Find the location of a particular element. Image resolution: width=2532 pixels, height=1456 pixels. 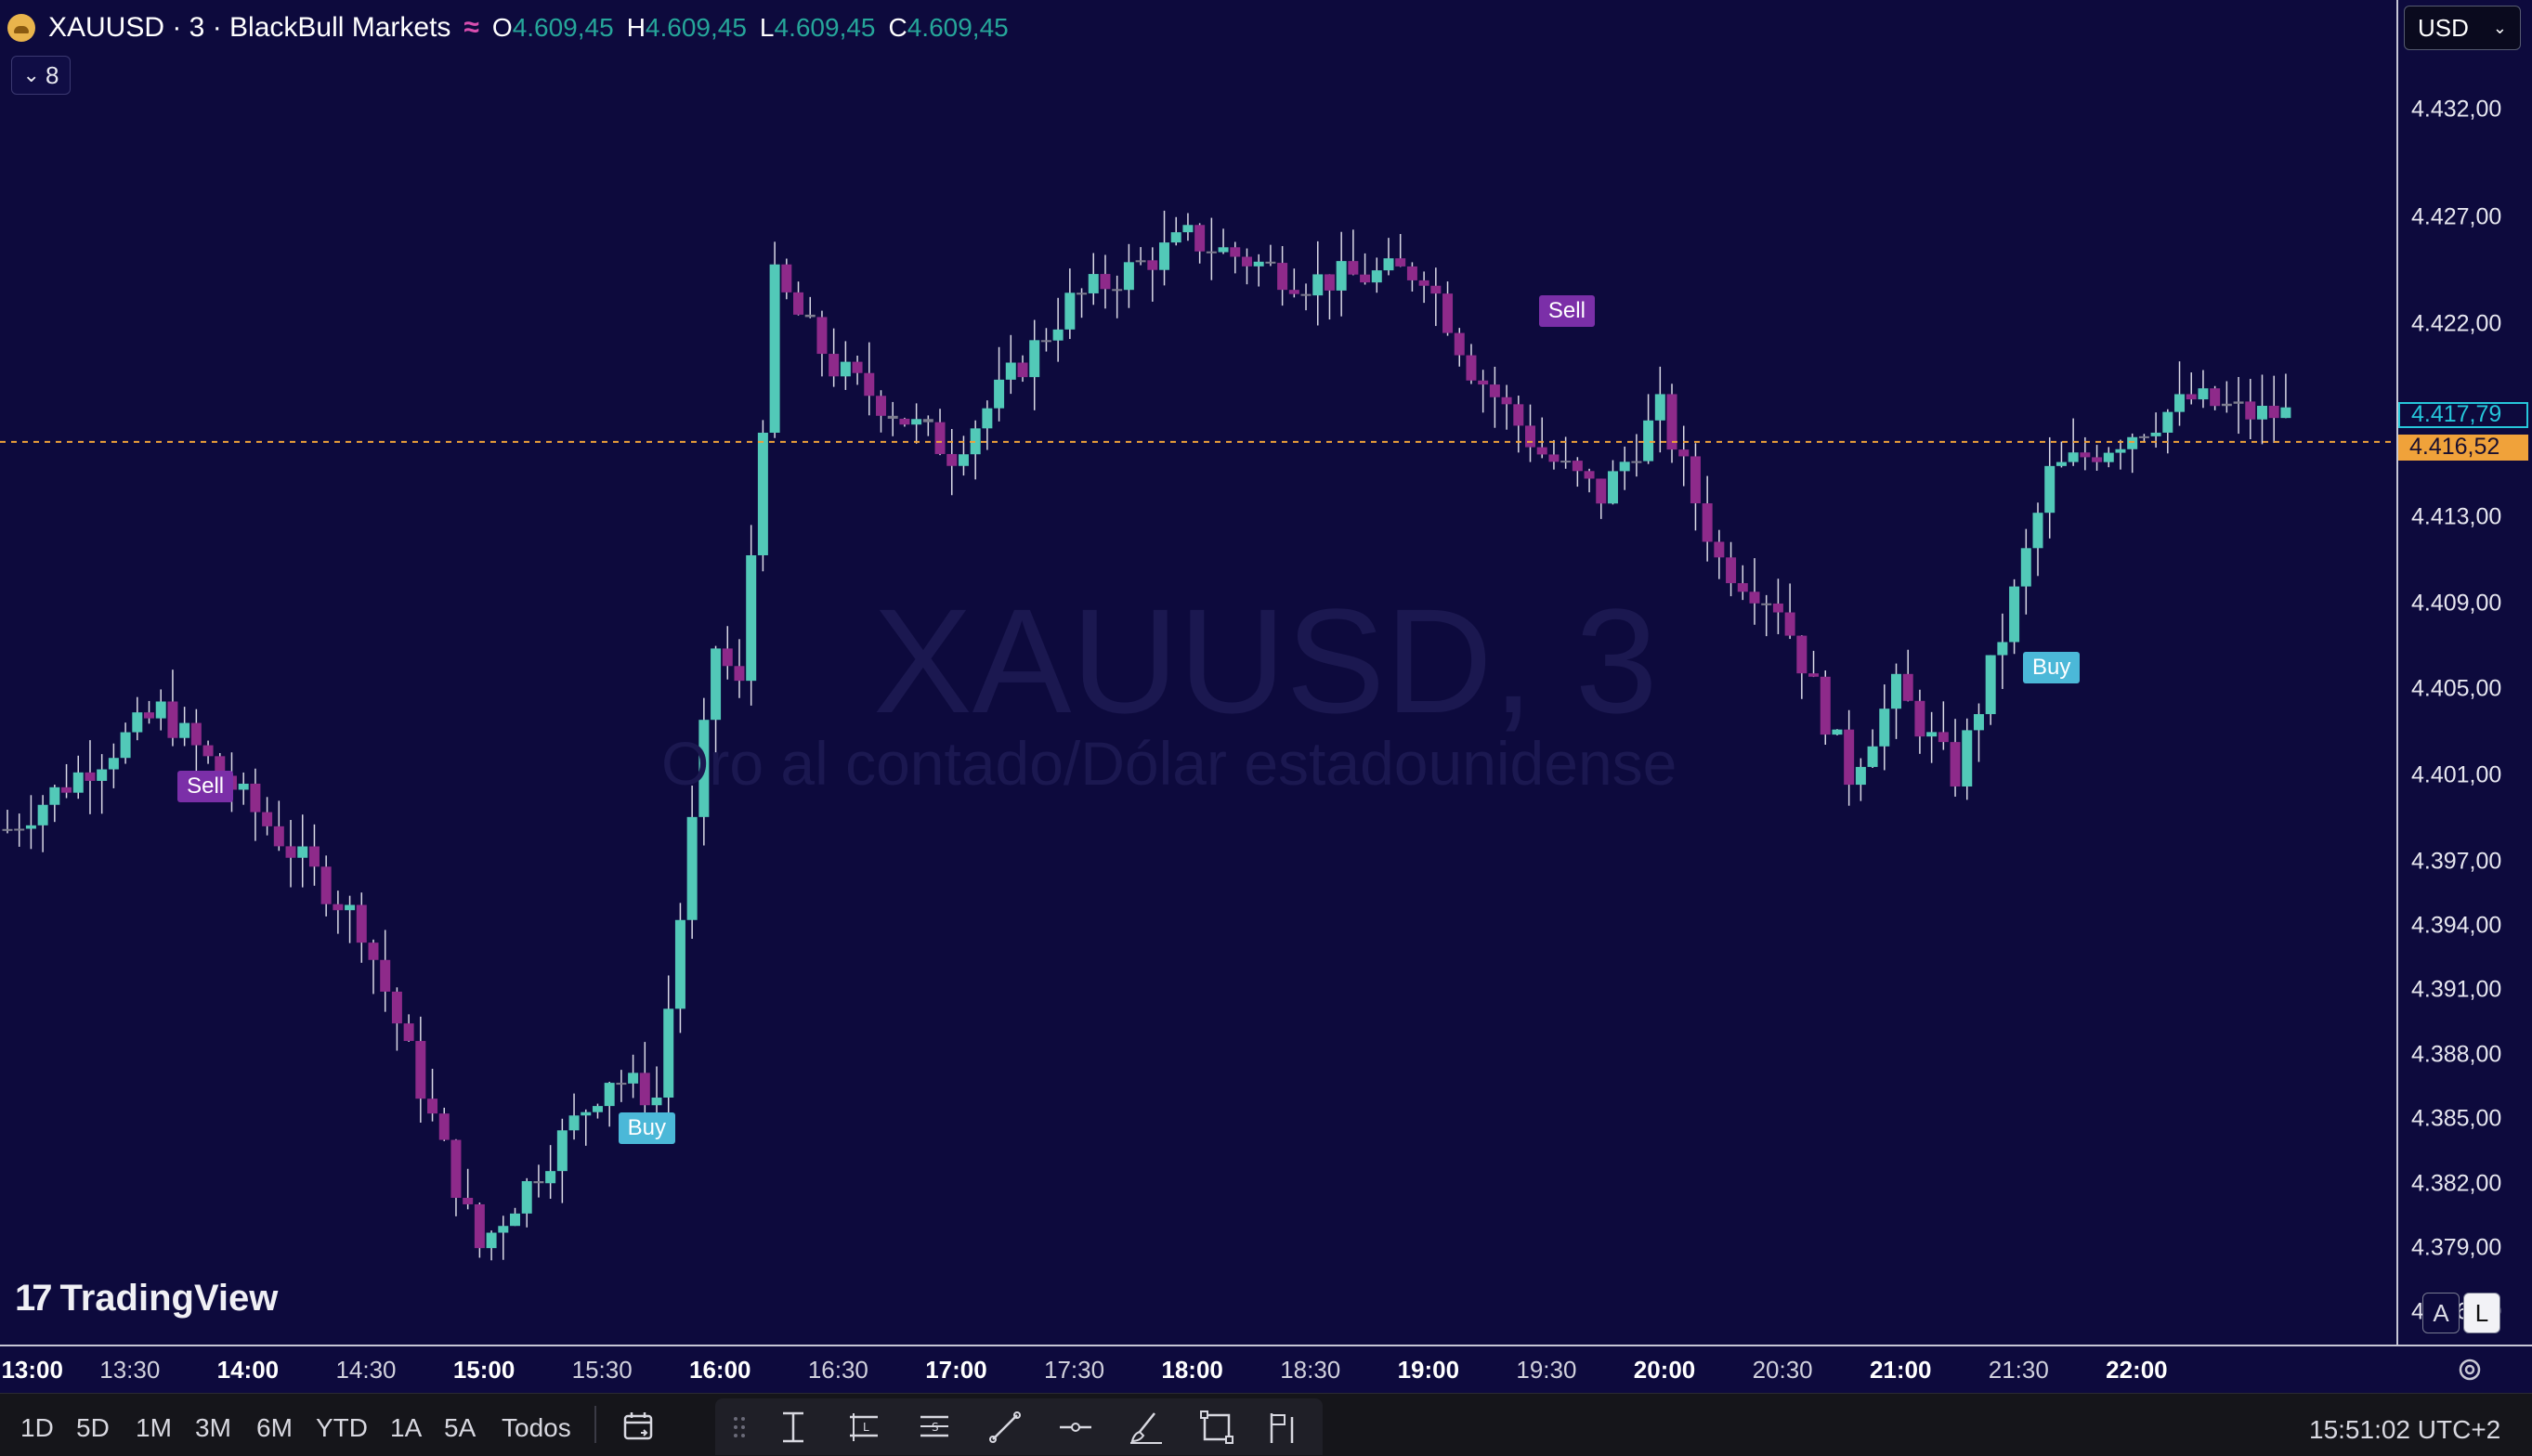

range-button-3m: 3M is located at coordinates (213, 1428).